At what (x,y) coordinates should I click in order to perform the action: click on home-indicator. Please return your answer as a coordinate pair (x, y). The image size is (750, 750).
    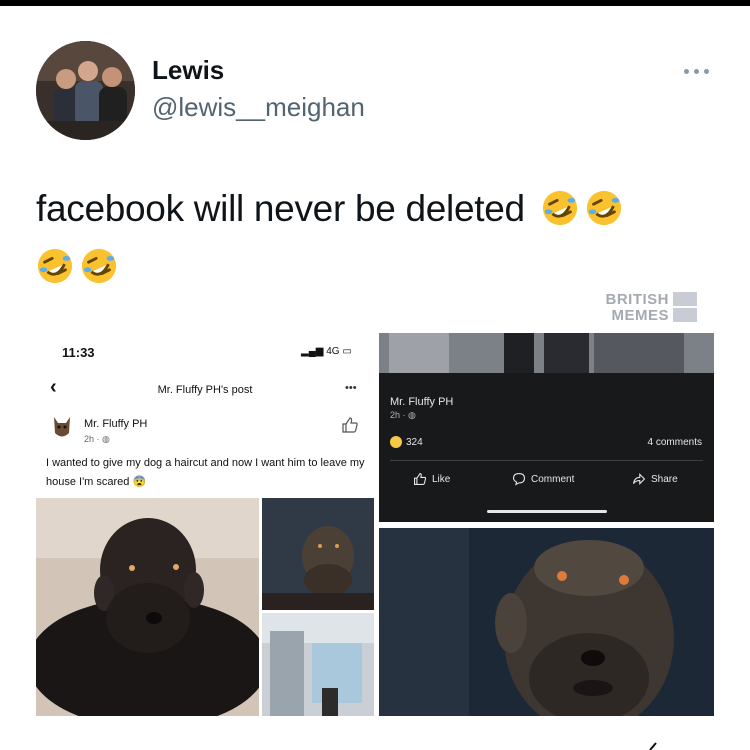
    Looking at the image, I should click on (547, 511).